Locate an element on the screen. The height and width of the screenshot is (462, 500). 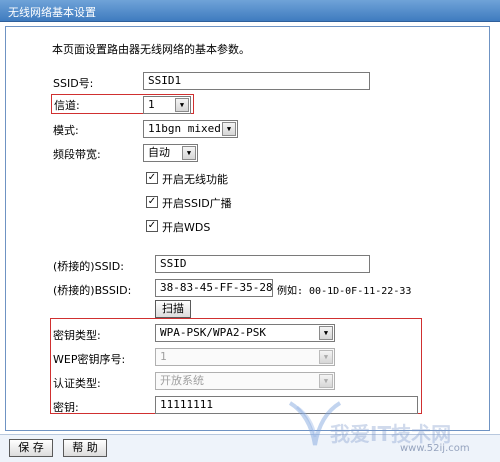
wep-index-value: 1 is located at coordinates (163, 356).